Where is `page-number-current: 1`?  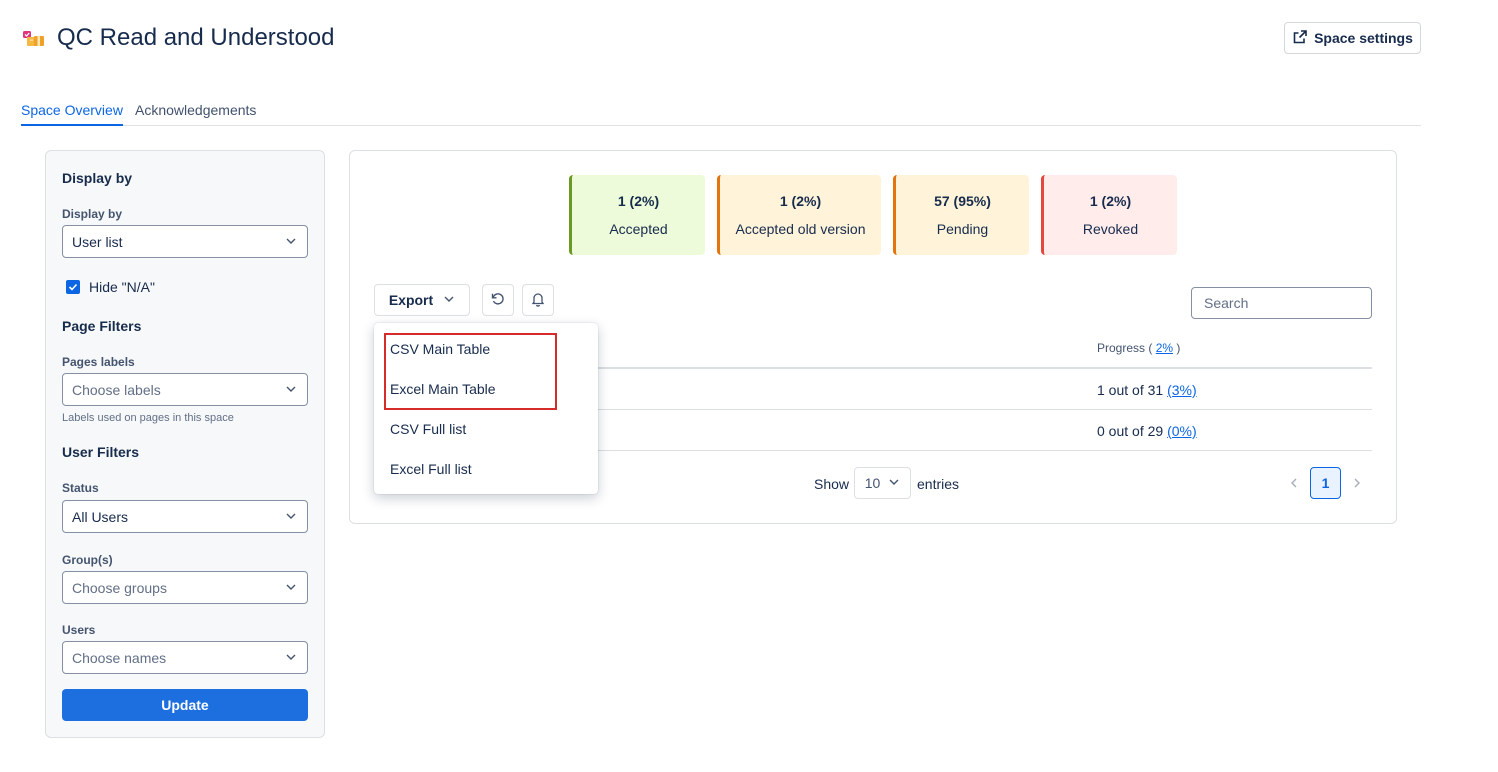
page-number-current: 1 is located at coordinates (1325, 483).